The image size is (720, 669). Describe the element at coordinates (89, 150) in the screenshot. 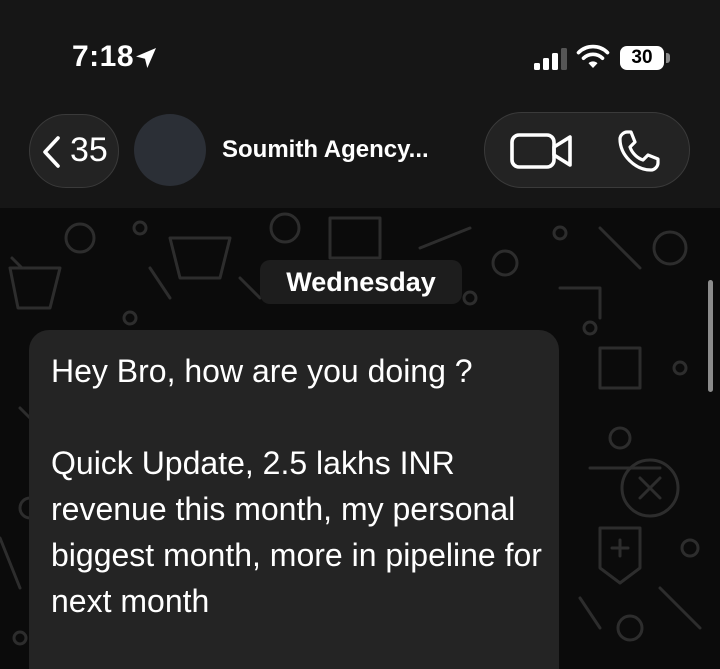

I see `unread-count: 35` at that location.